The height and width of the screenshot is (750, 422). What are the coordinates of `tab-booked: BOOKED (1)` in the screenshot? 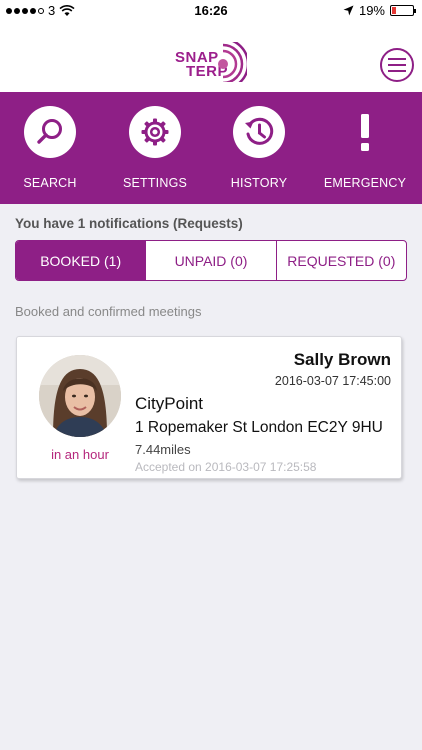 It's located at (81, 260).